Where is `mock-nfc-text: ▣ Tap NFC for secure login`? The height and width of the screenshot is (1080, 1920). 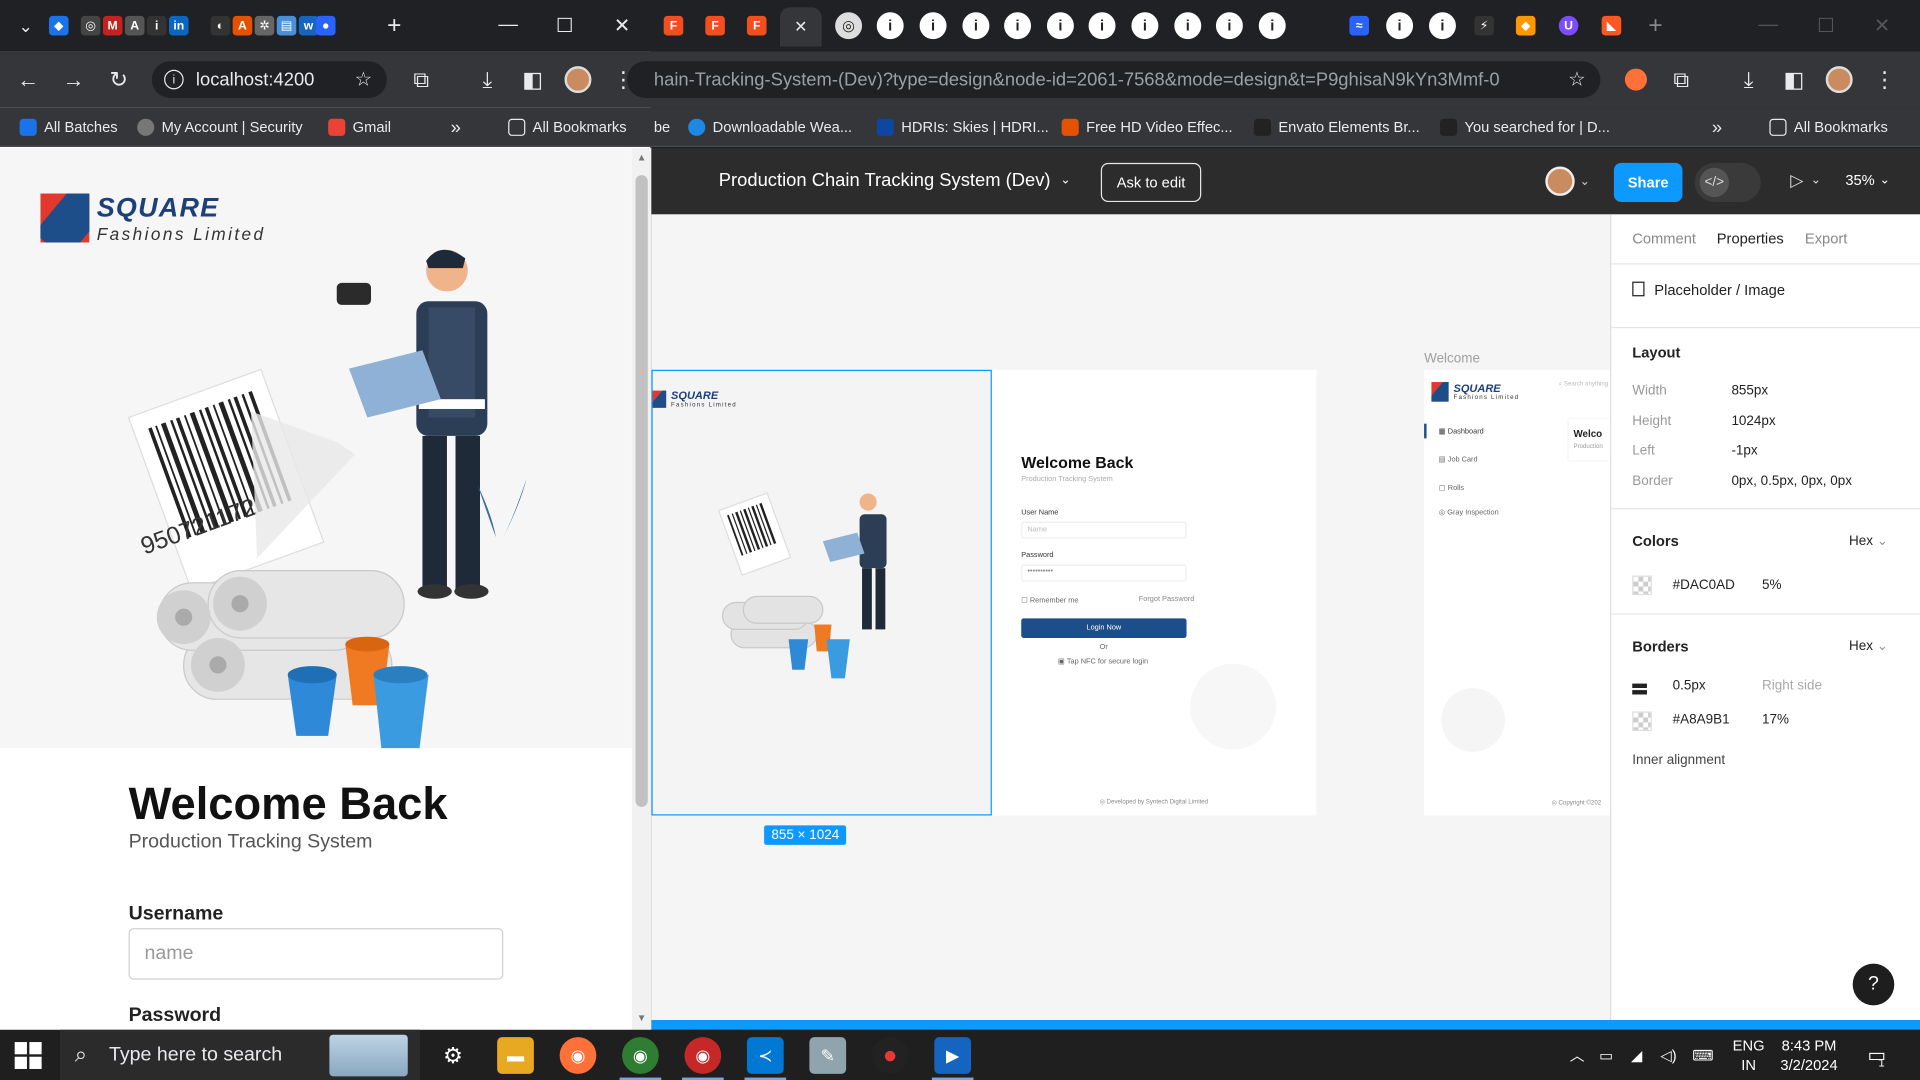 mock-nfc-text: ▣ Tap NFC for secure login is located at coordinates (1103, 662).